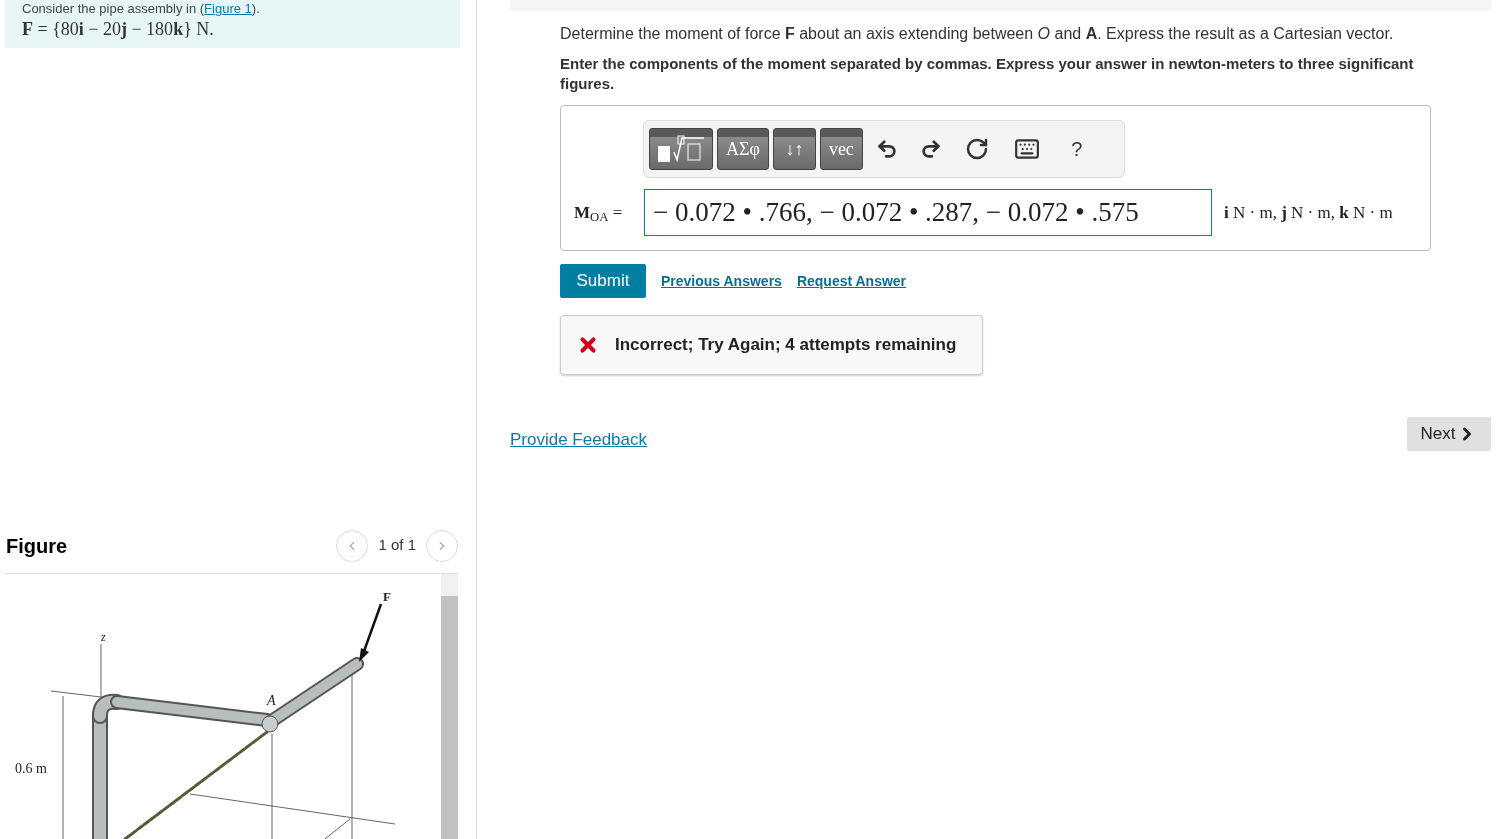 The width and height of the screenshot is (1499, 839). Describe the element at coordinates (786, 345) in the screenshot. I see `feedback-message: Incorrect; Try Again; 4 attempts remaining` at that location.